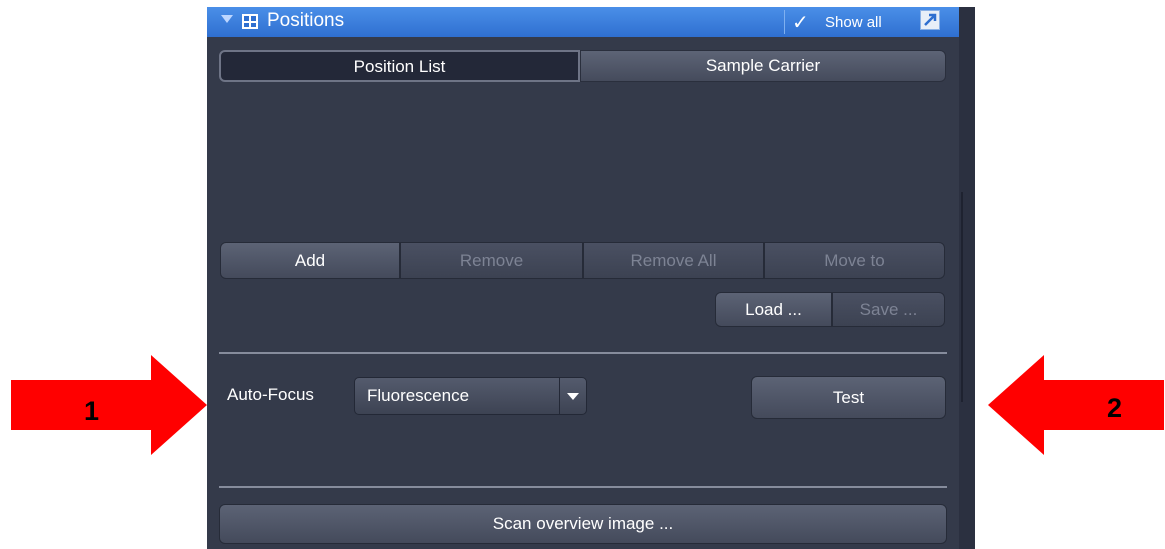 This screenshot has width=1165, height=549. I want to click on header-divider, so click(784, 22).